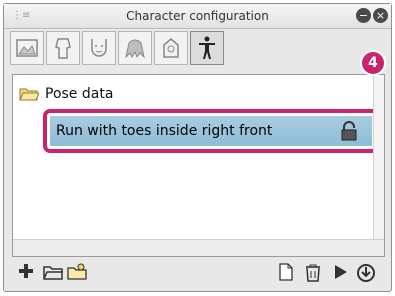 The height and width of the screenshot is (296, 395). Describe the element at coordinates (198, 247) in the screenshot. I see `horizontal-scrollbar` at that location.